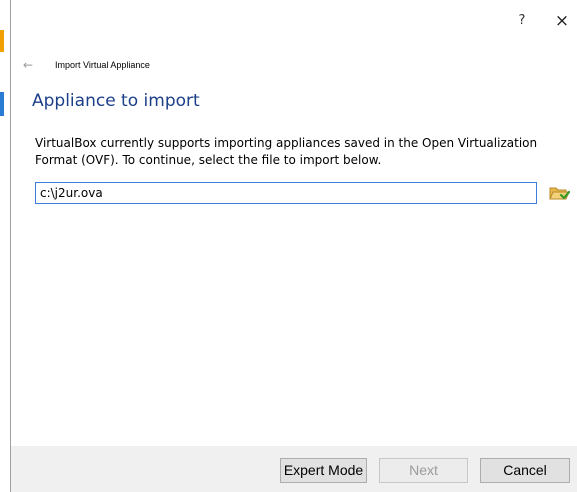  I want to click on dialog-footer: Expert Mode Next Cancel, so click(294, 469).